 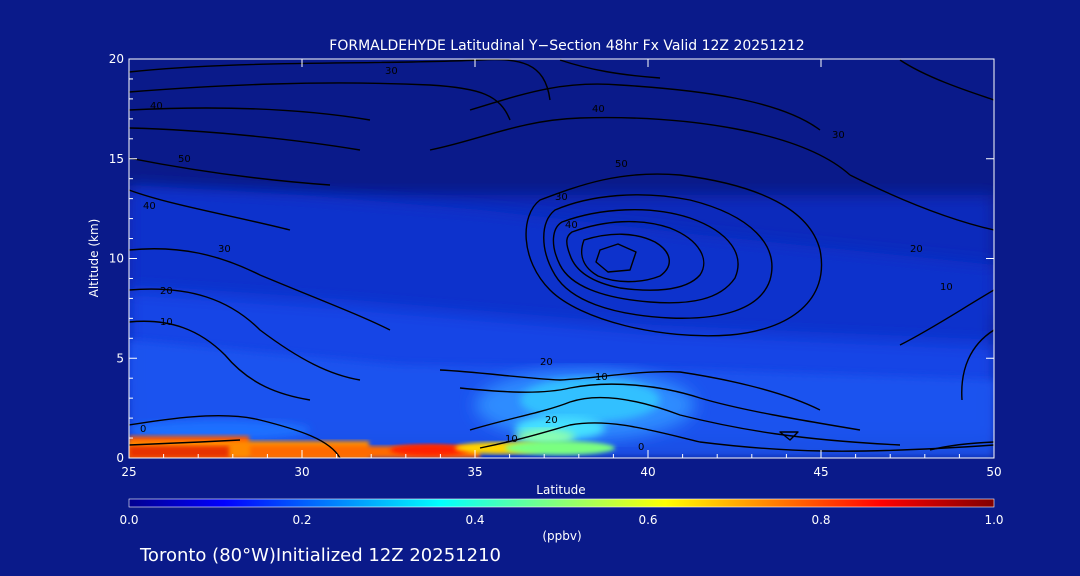 I want to click on footer-caption: Toronto (80°W)Initialized 12Z 20251210, so click(x=320, y=555).